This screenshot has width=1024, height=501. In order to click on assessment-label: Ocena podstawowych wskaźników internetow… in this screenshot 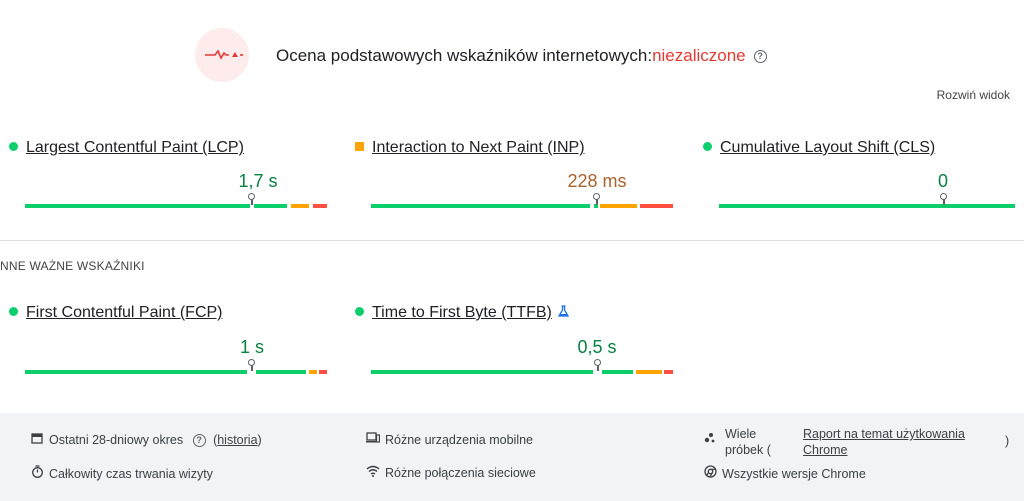, I will do `click(464, 55)`.